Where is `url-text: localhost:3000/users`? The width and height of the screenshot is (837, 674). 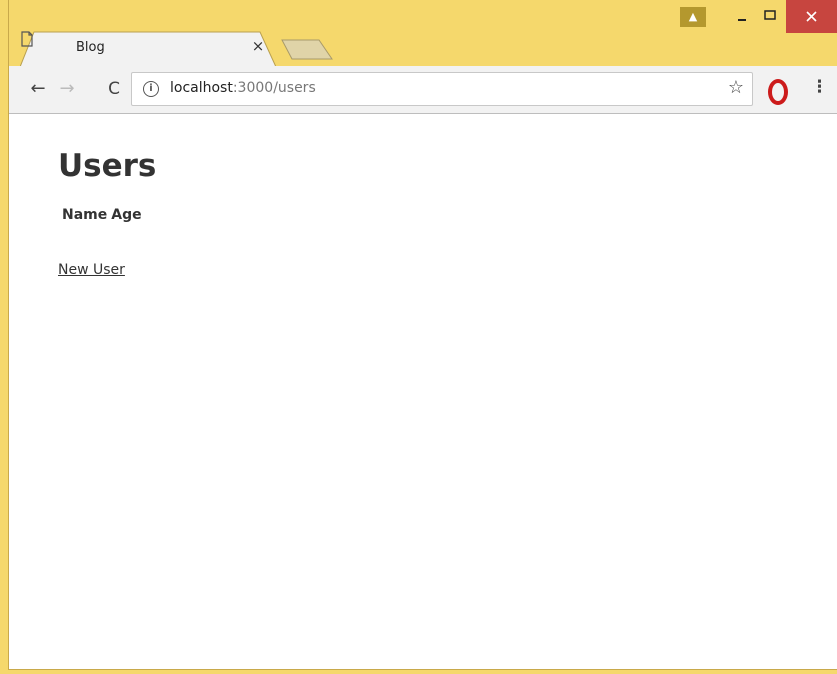 url-text: localhost:3000/users is located at coordinates (243, 88).